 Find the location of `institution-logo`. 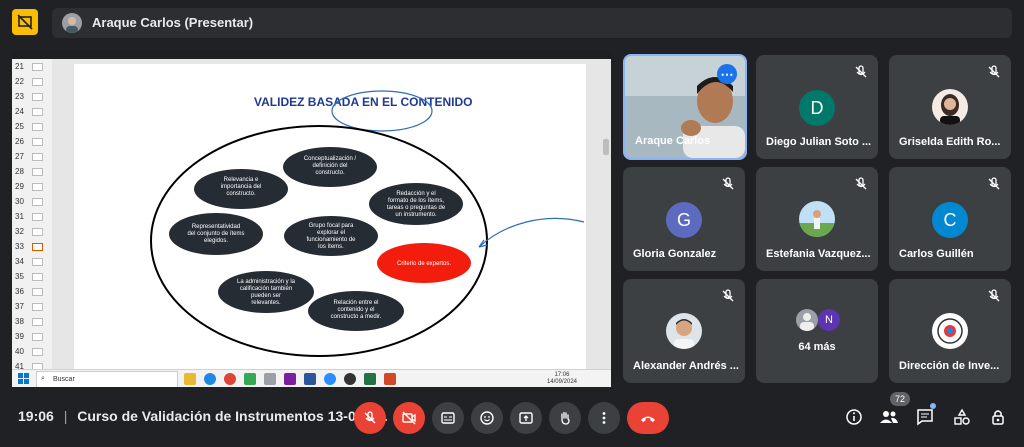

institution-logo is located at coordinates (950, 331).